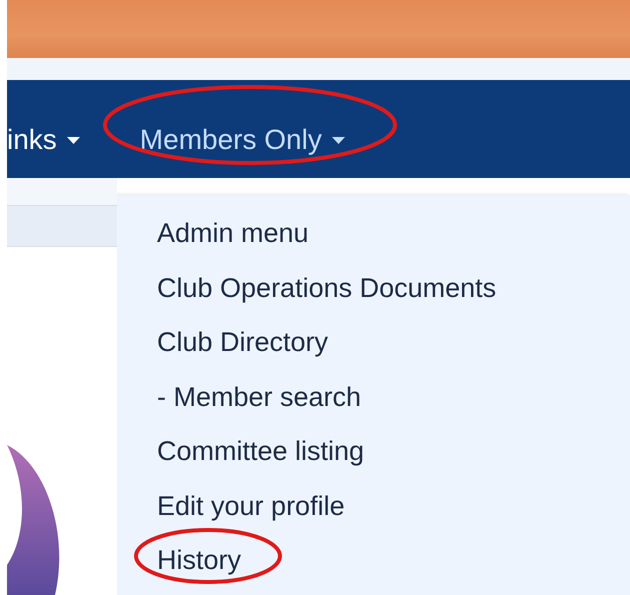 The height and width of the screenshot is (595, 630). Describe the element at coordinates (43, 140) in the screenshot. I see `nav-menu-link: inks` at that location.